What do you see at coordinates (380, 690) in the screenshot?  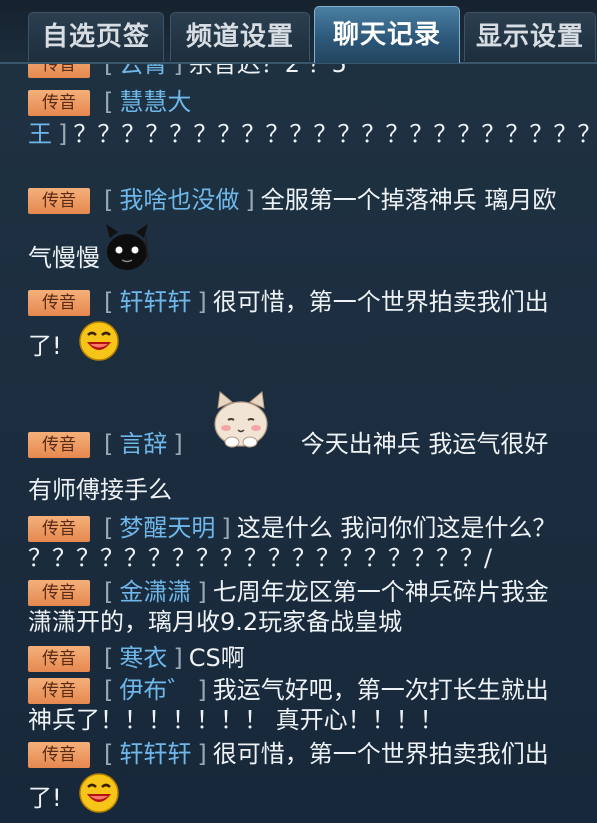 I see `message-text: 我运气好吧，第一次打长生就出` at bounding box center [380, 690].